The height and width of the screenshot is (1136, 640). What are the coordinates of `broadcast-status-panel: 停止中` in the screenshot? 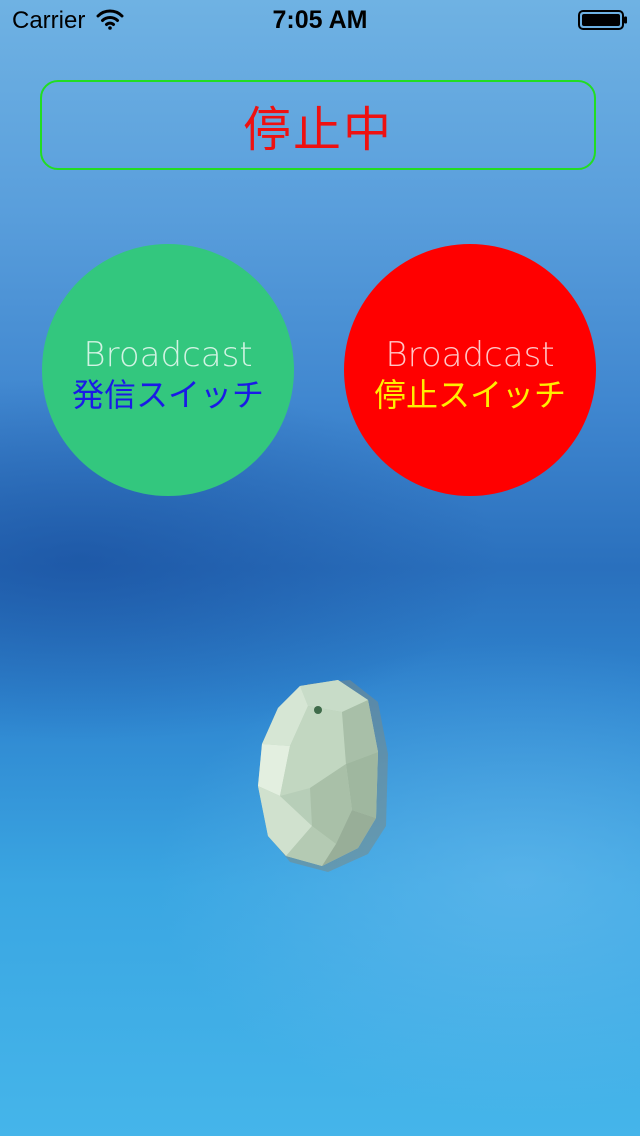 It's located at (318, 125).